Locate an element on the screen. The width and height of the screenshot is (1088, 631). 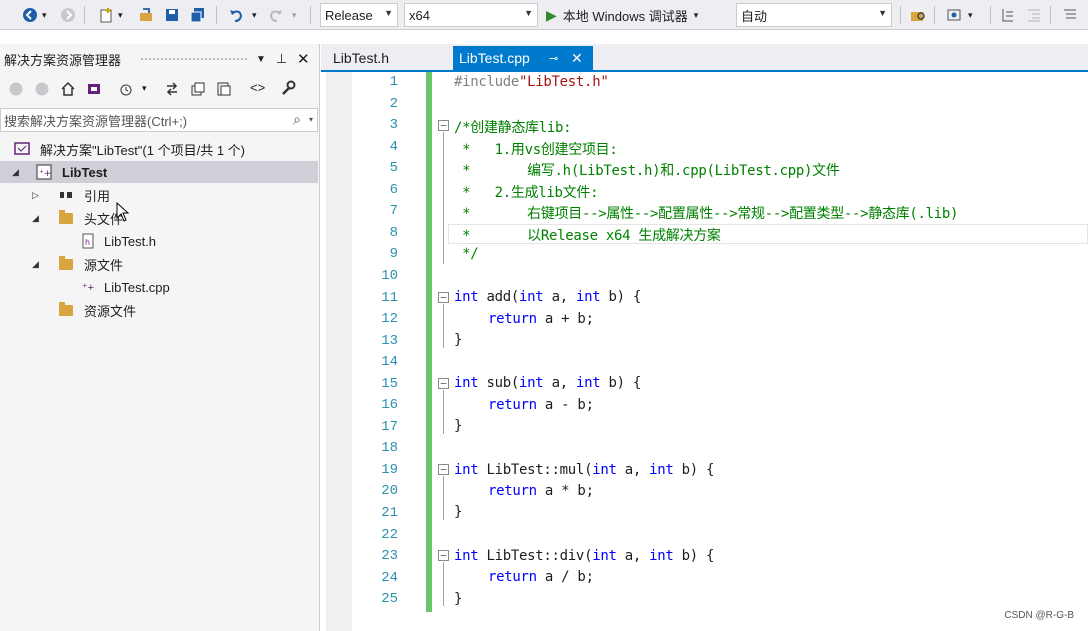
switch-views-icon is located at coordinates (94, 90).